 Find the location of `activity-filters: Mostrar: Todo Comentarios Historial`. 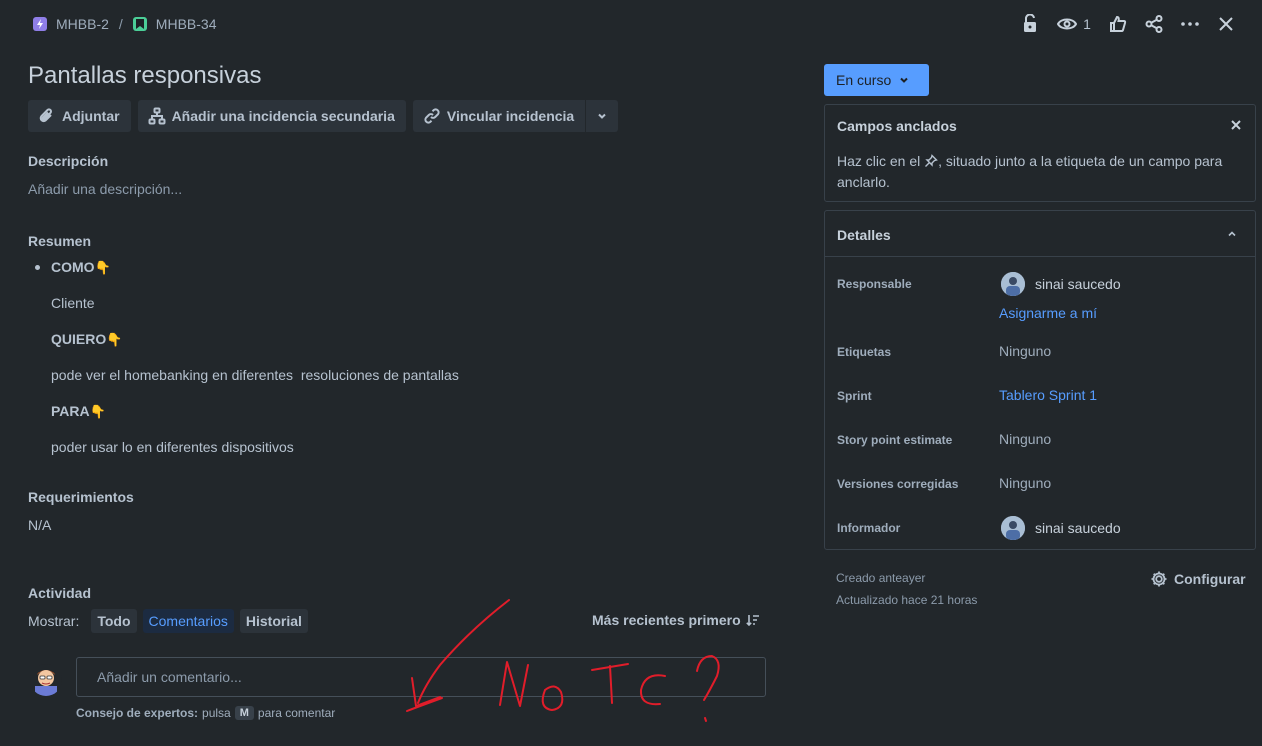

activity-filters: Mostrar: Todo Comentarios Historial is located at coordinates (168, 621).